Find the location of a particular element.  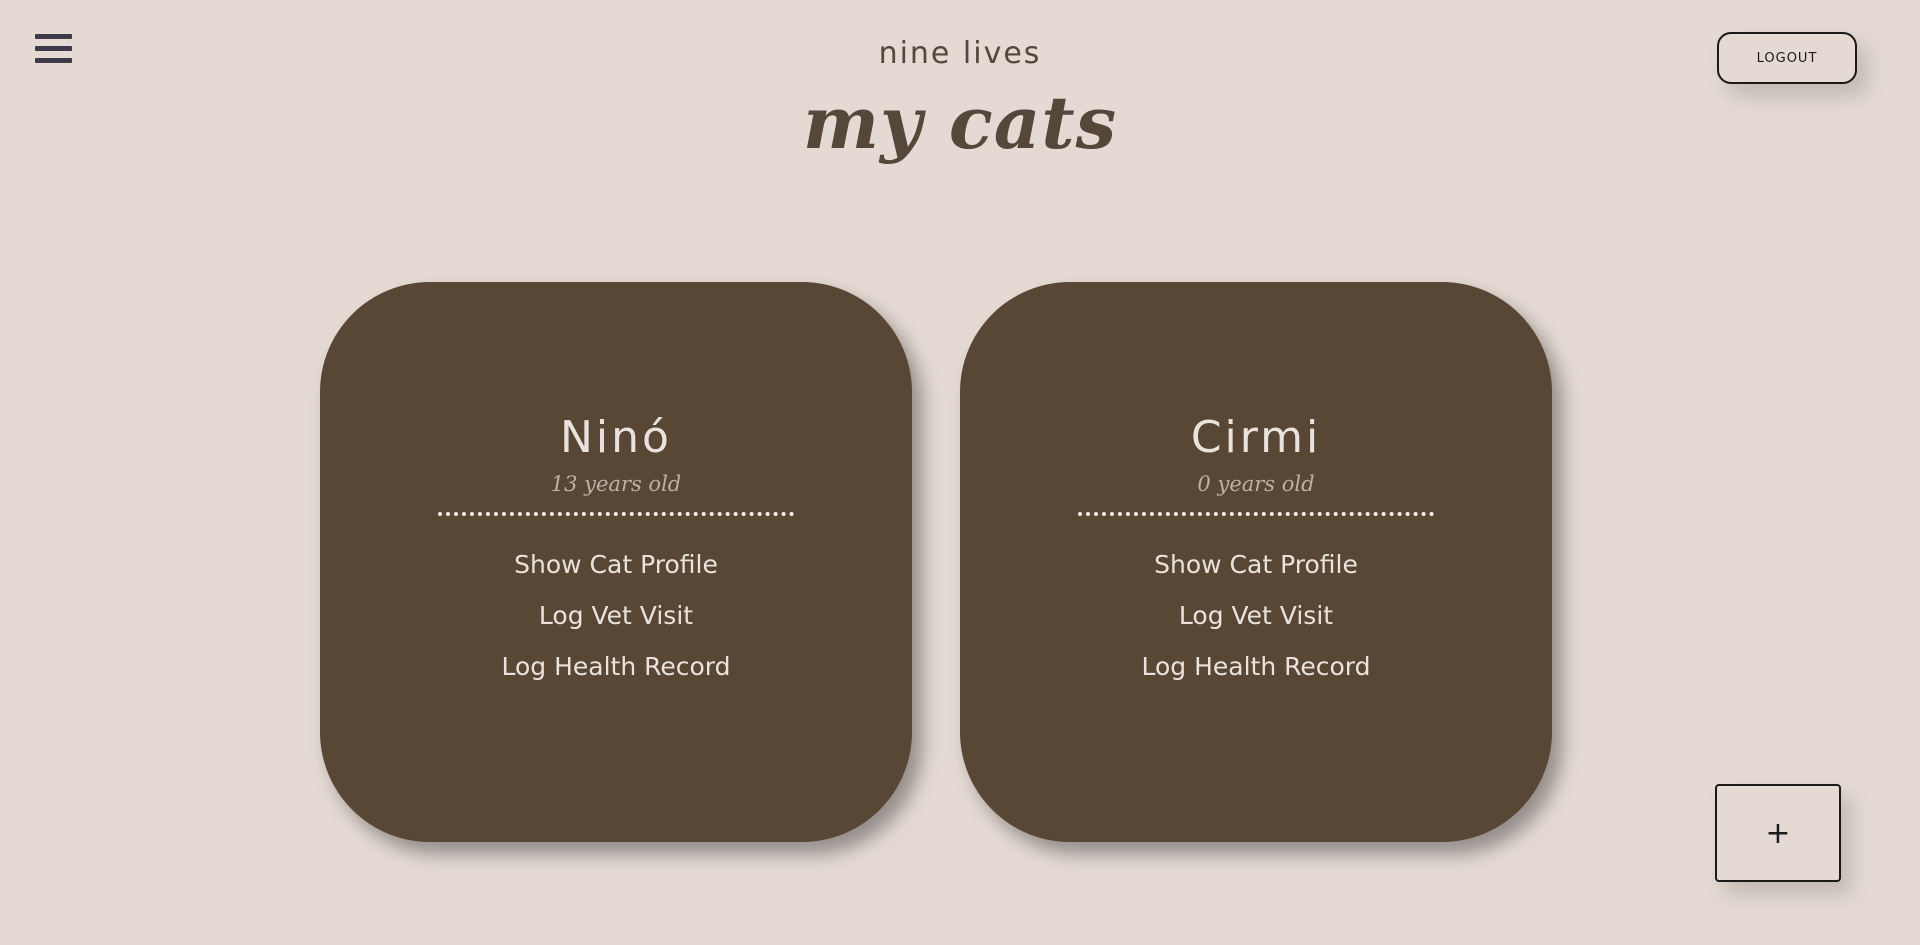

add-cat-button: + is located at coordinates (1778, 833).